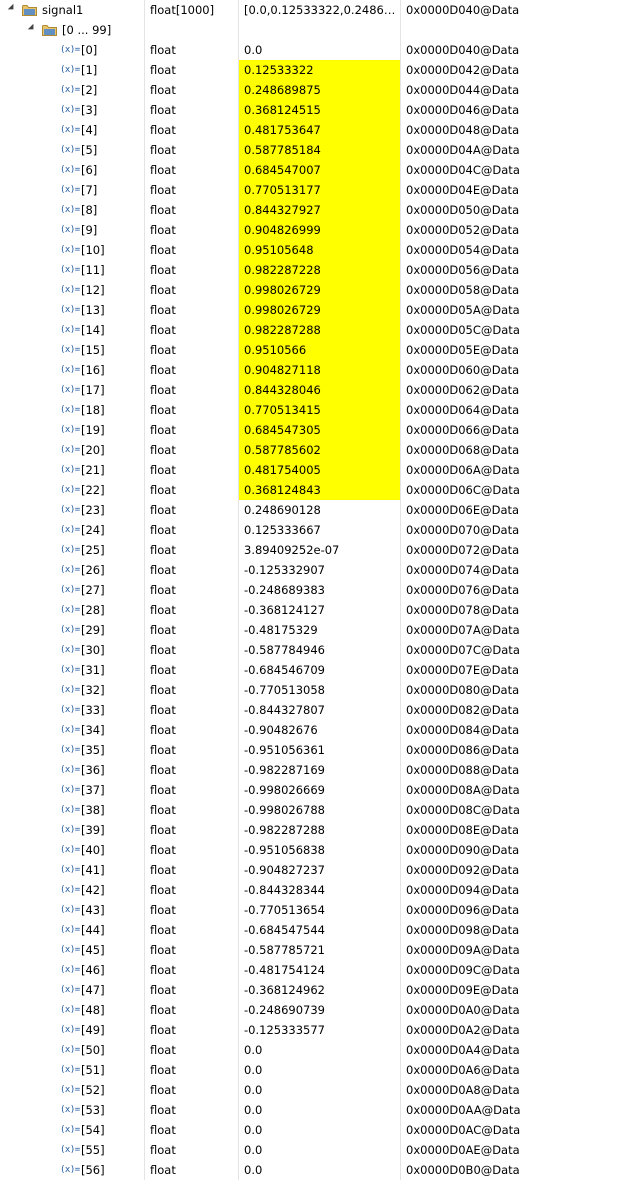 Image resolution: width=621 pixels, height=1180 pixels. I want to click on tree-row-element: (x)= [41] float -0.904827237 0x0000D092@Data, so click(310, 870).